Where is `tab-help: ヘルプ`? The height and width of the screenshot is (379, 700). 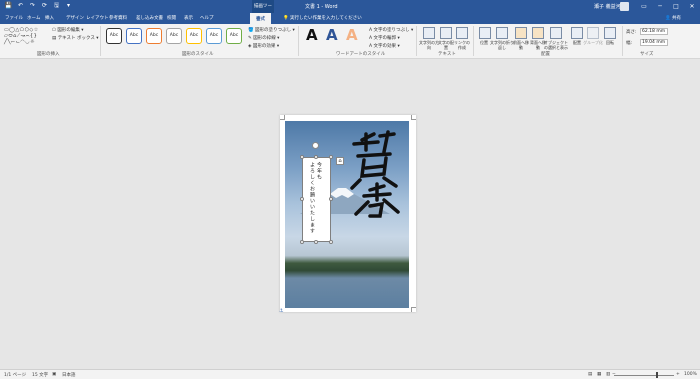
tab-help: ヘルプ is located at coordinates (207, 18).